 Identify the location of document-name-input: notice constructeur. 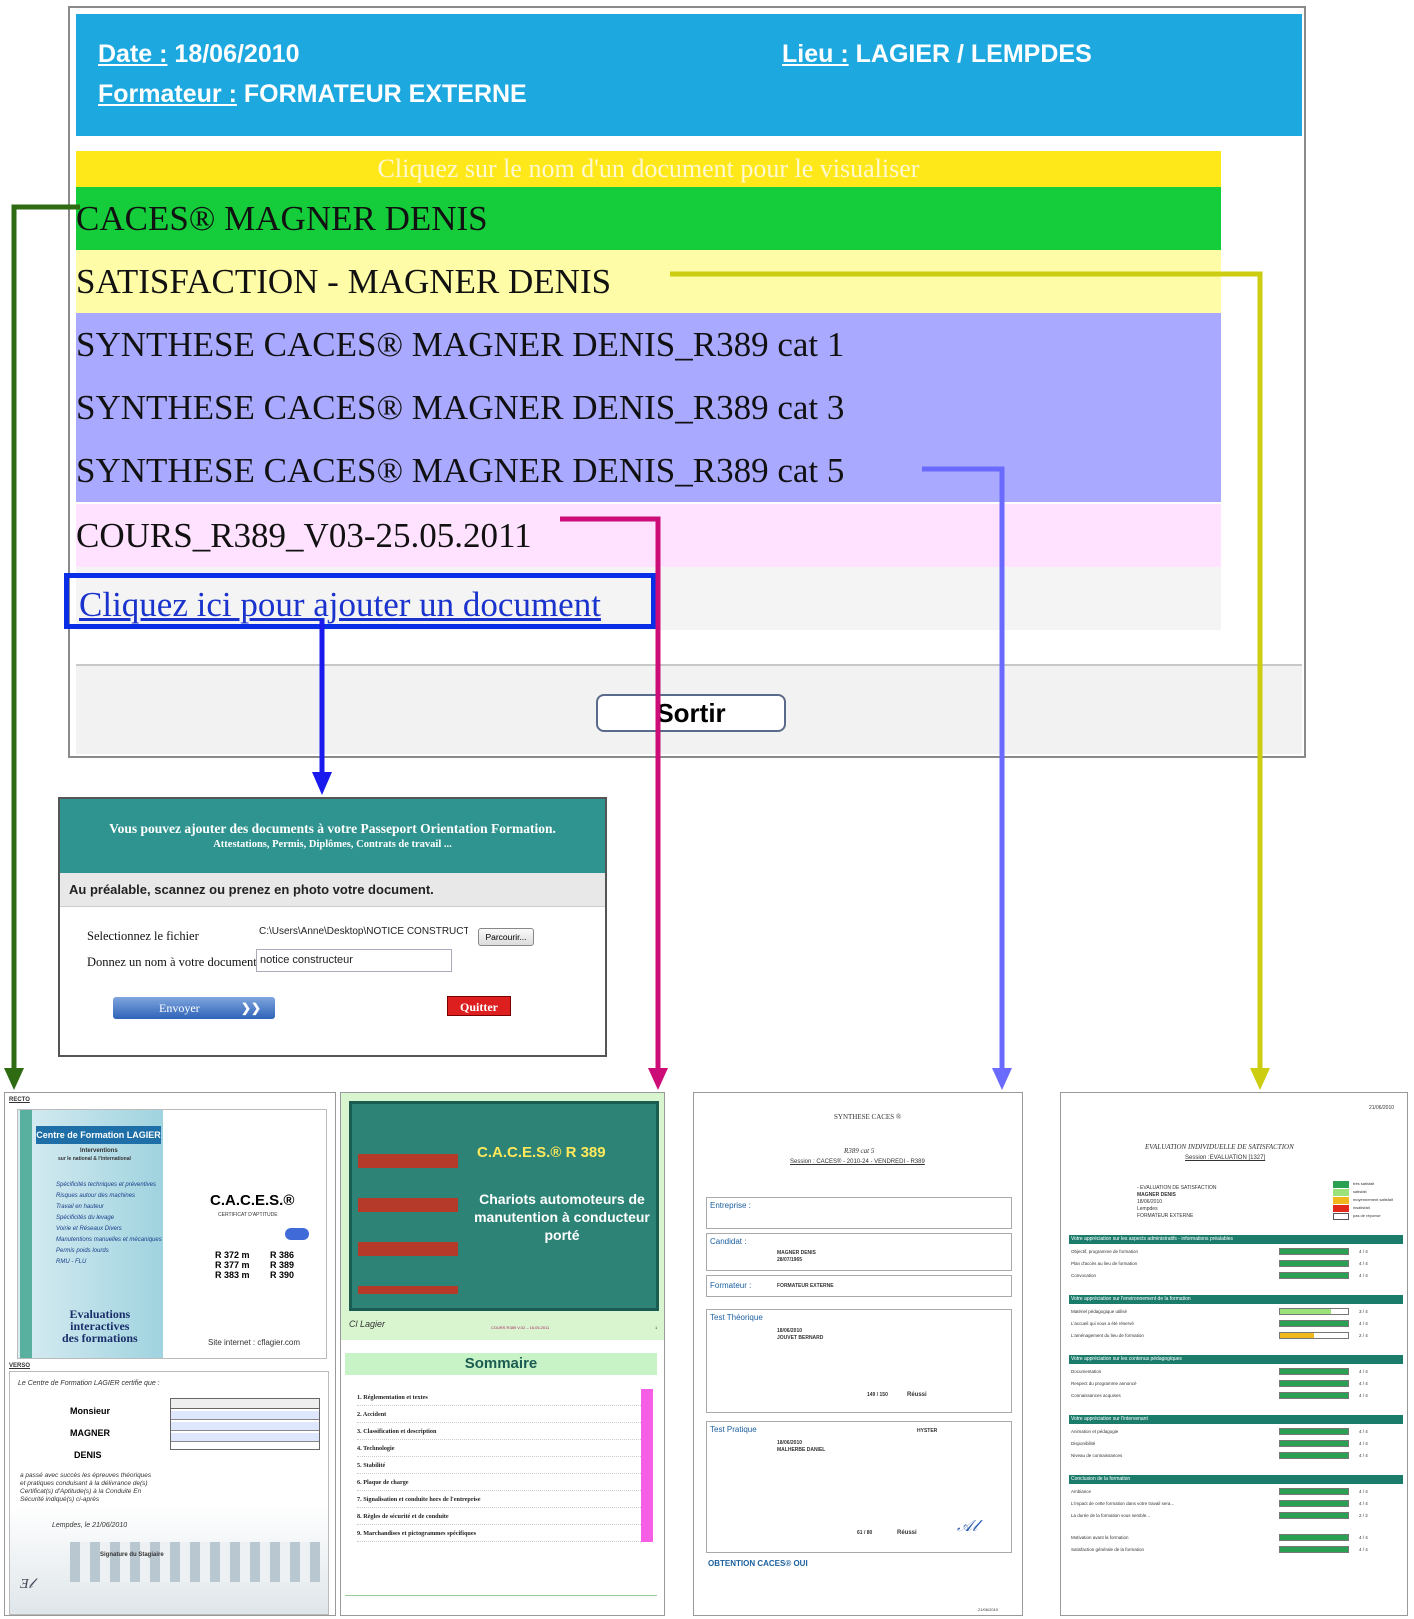
(354, 960).